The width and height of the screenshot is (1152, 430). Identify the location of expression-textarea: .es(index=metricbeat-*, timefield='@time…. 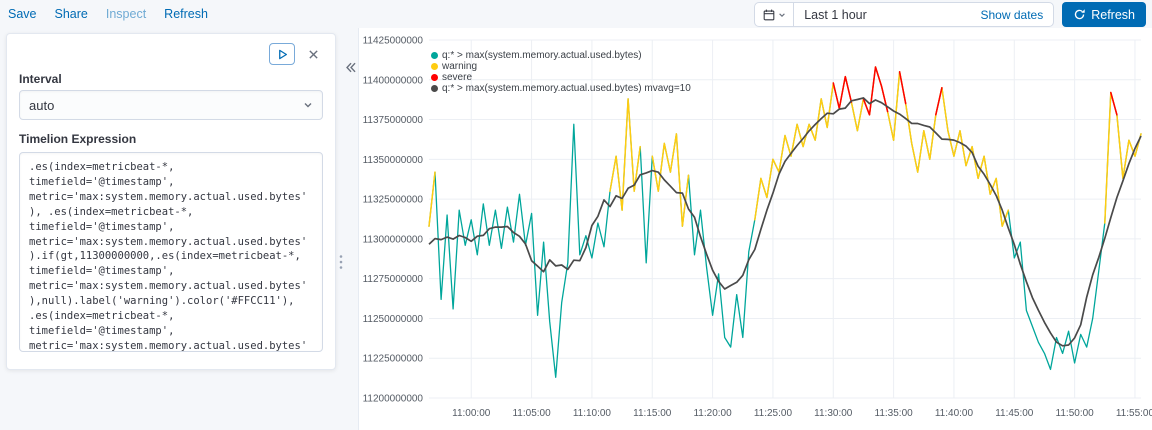
(171, 252).